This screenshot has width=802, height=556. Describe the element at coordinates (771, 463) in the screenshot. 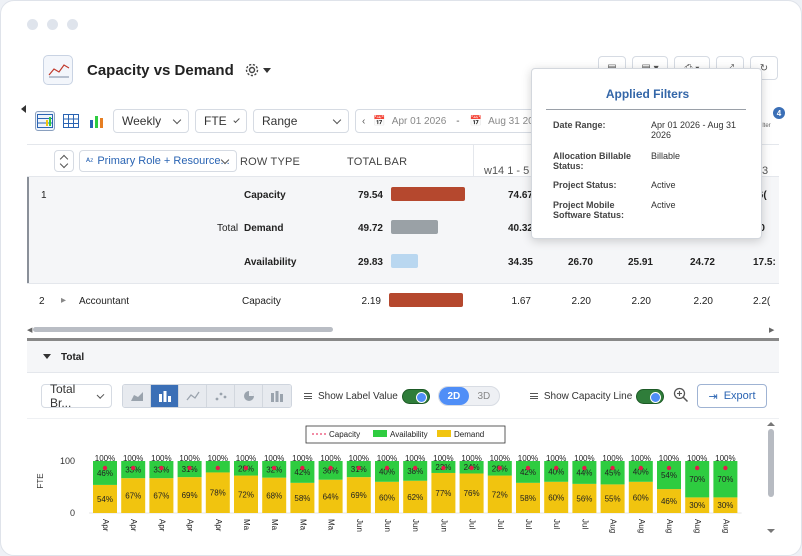

I see `vertical-scrollbar` at that location.